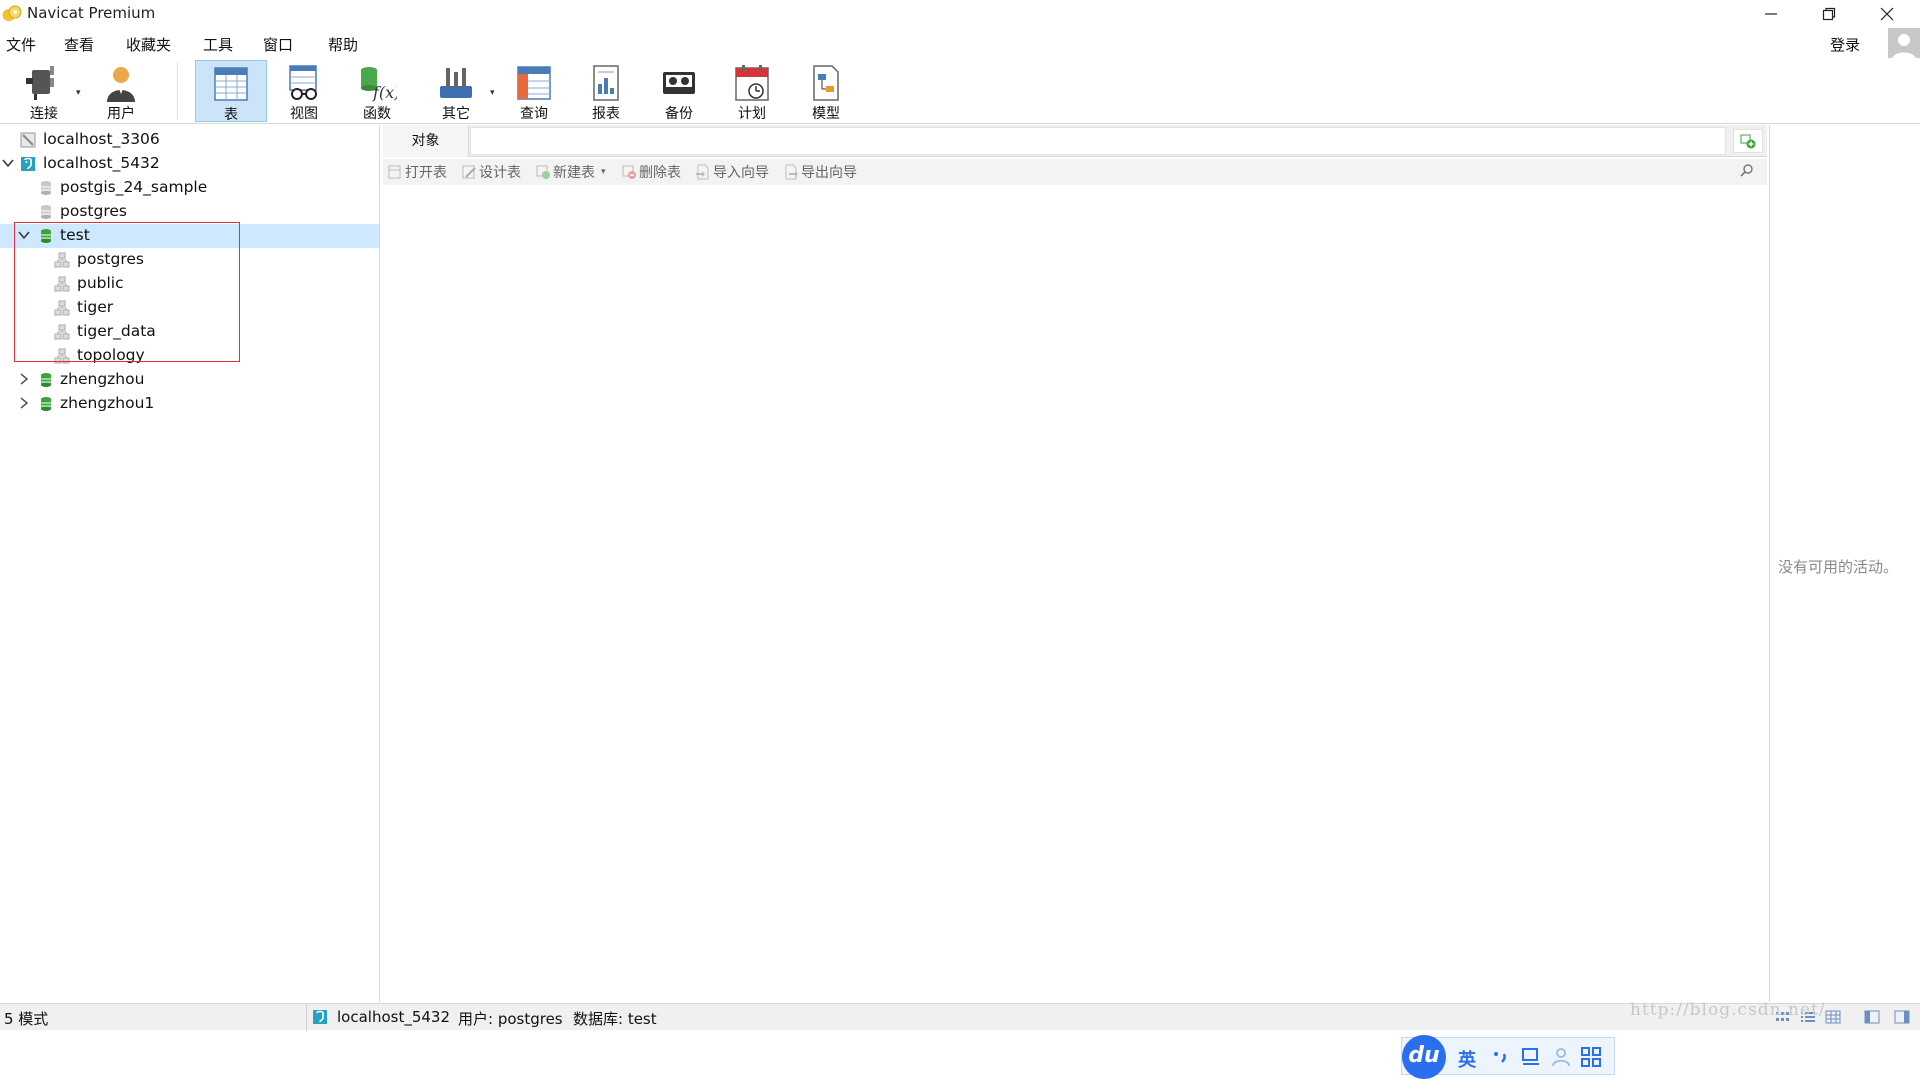  What do you see at coordinates (44, 114) in the screenshot?
I see `toolbar-label: 连接` at bounding box center [44, 114].